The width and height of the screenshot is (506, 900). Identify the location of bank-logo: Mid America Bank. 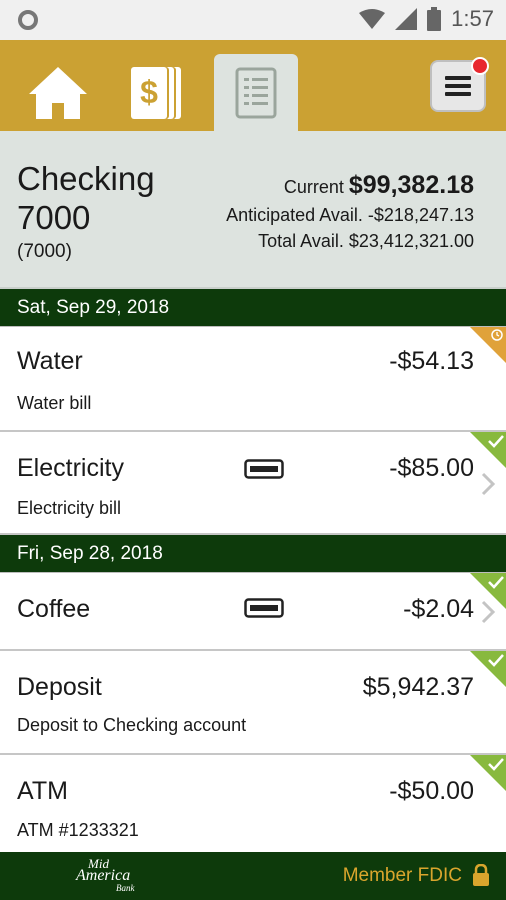
(105, 874).